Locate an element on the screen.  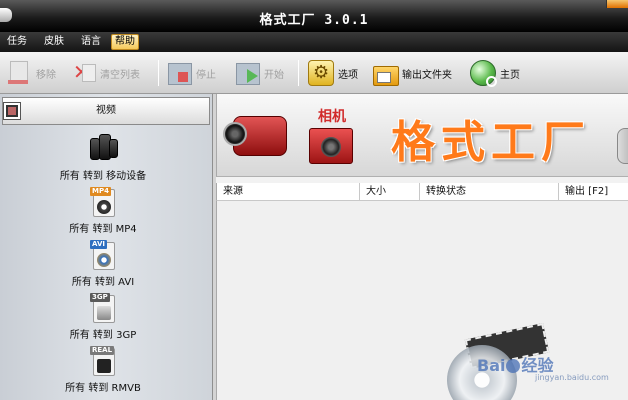
menu-task: 任务 is located at coordinates (17, 42).